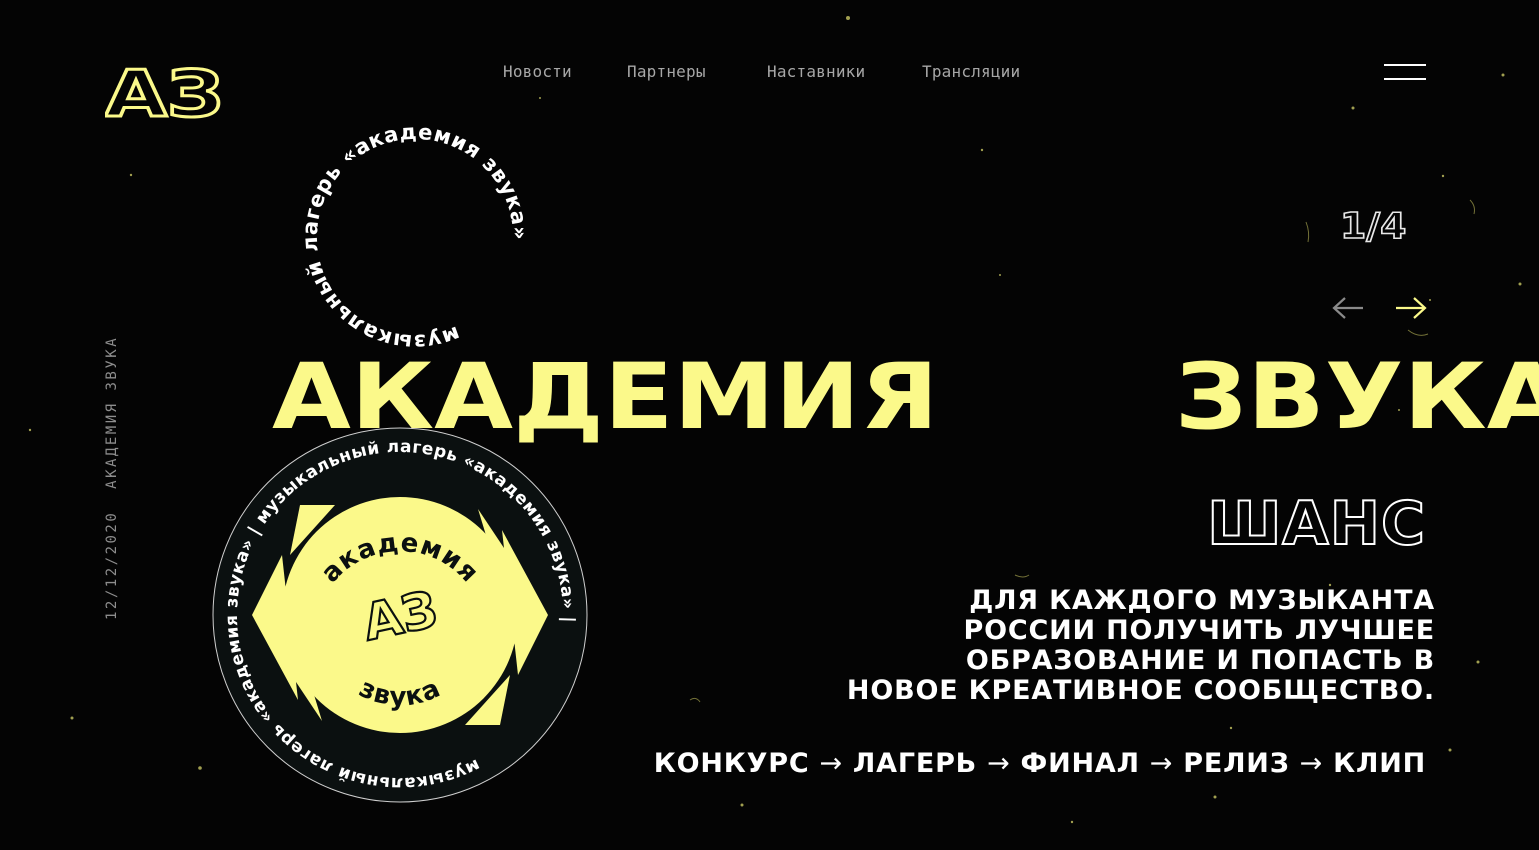  I want to click on circular-text-stamp: музыкальный лагерь «академия звука», so click(415, 237).